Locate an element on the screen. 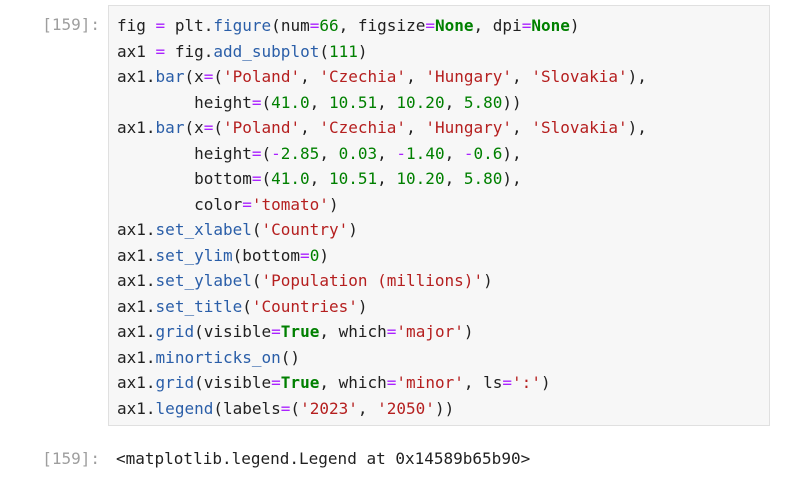 This screenshot has width=789, height=484. code-token: height is located at coordinates (223, 102).